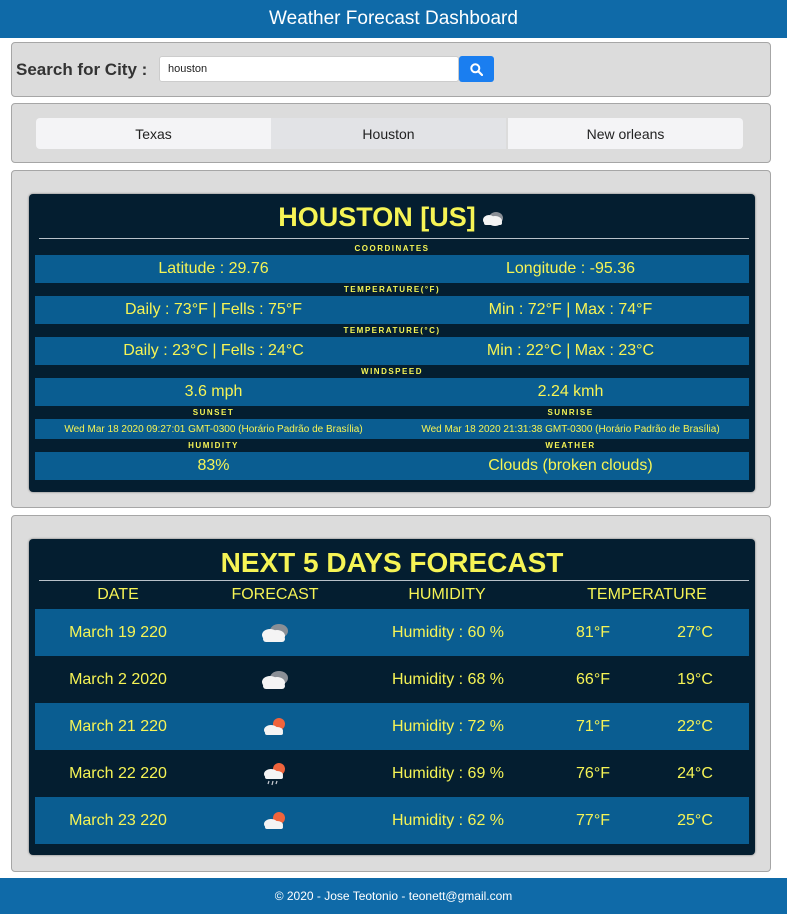  I want to click on forecast-row: March 2 2020 Humidity : 68 % 66°F 19°C, so click(392, 679).